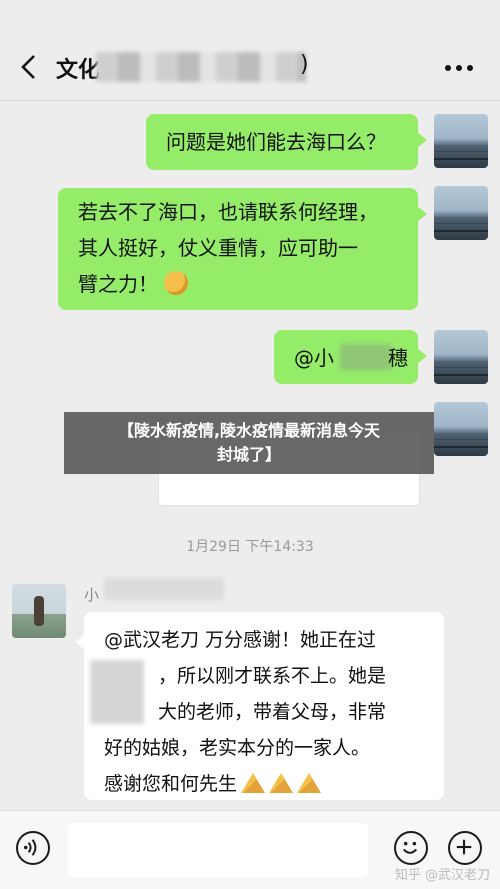 Image resolution: width=500 pixels, height=889 pixels. What do you see at coordinates (304, 64) in the screenshot?
I see `chat-title-suffix: )` at bounding box center [304, 64].